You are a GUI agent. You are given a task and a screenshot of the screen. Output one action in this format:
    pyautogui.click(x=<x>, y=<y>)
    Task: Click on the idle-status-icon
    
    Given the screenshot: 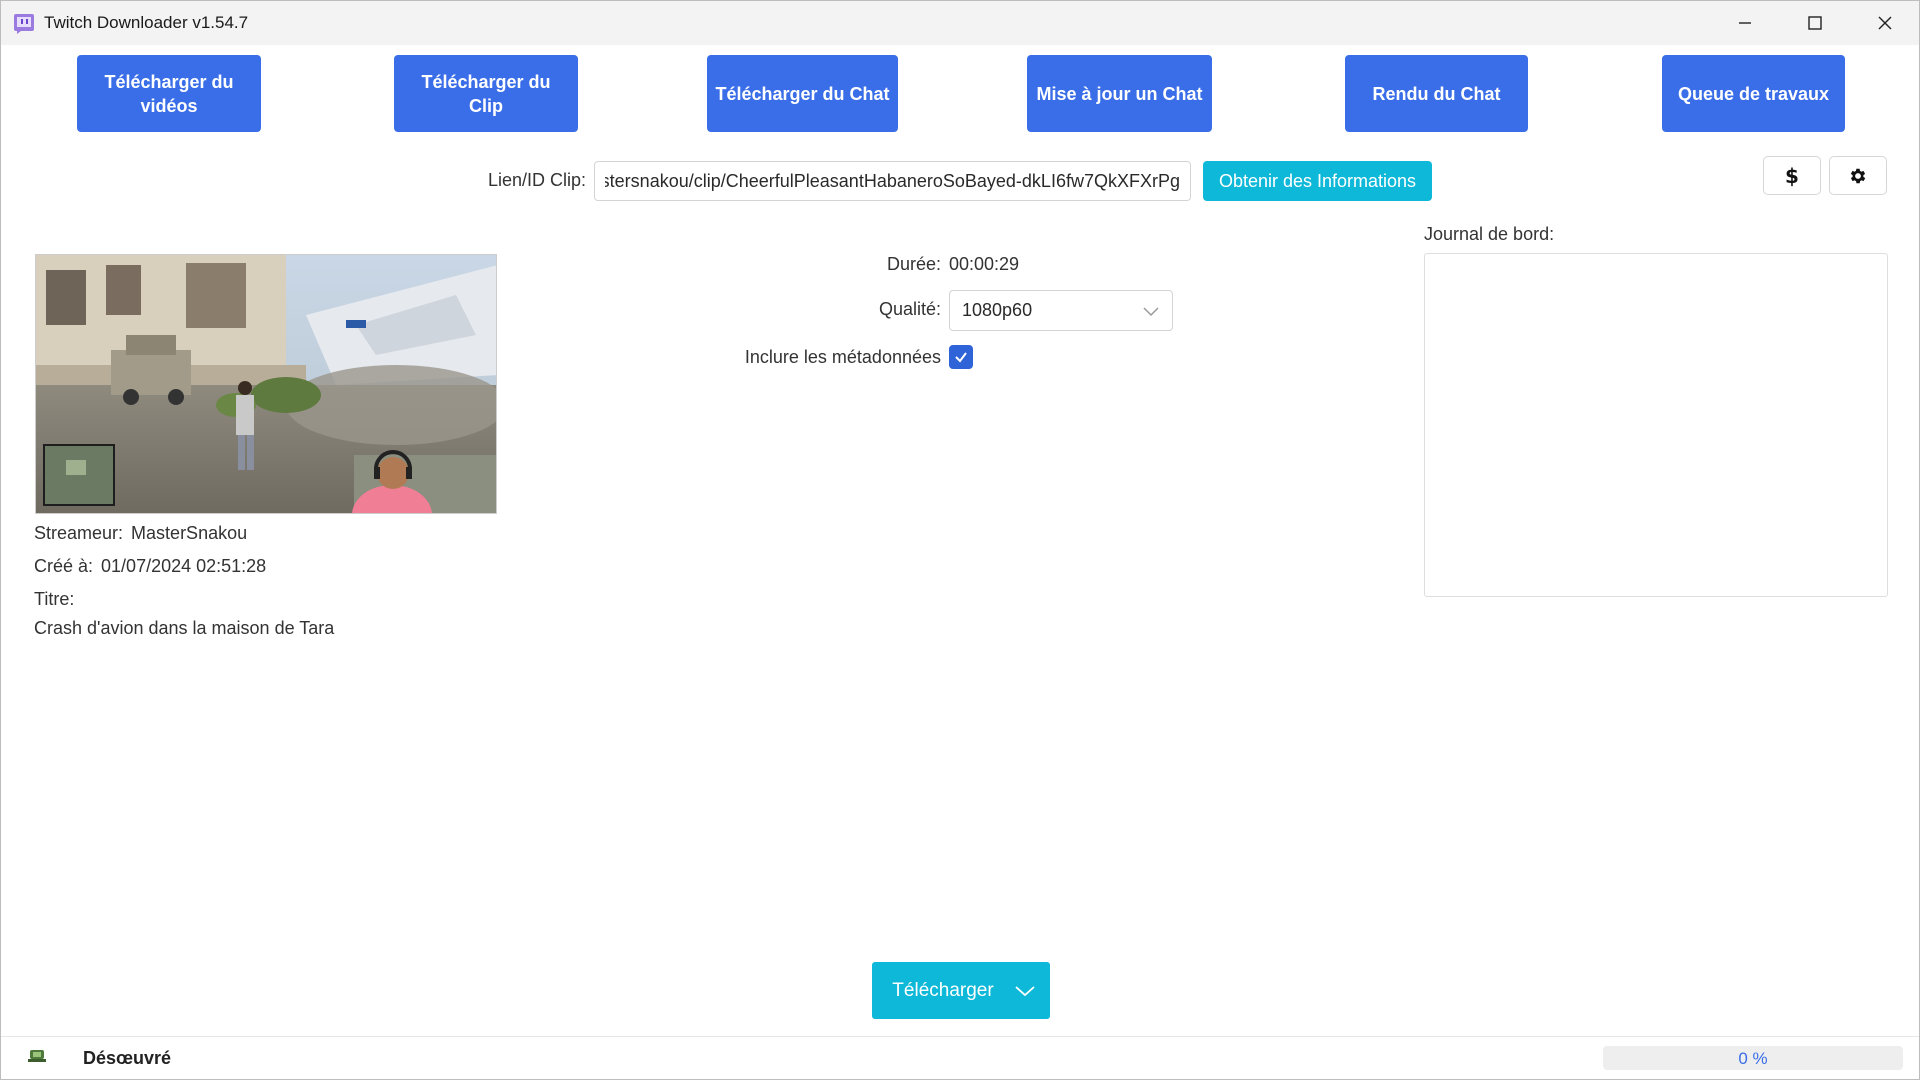 What is the action you would take?
    pyautogui.click(x=37, y=1056)
    